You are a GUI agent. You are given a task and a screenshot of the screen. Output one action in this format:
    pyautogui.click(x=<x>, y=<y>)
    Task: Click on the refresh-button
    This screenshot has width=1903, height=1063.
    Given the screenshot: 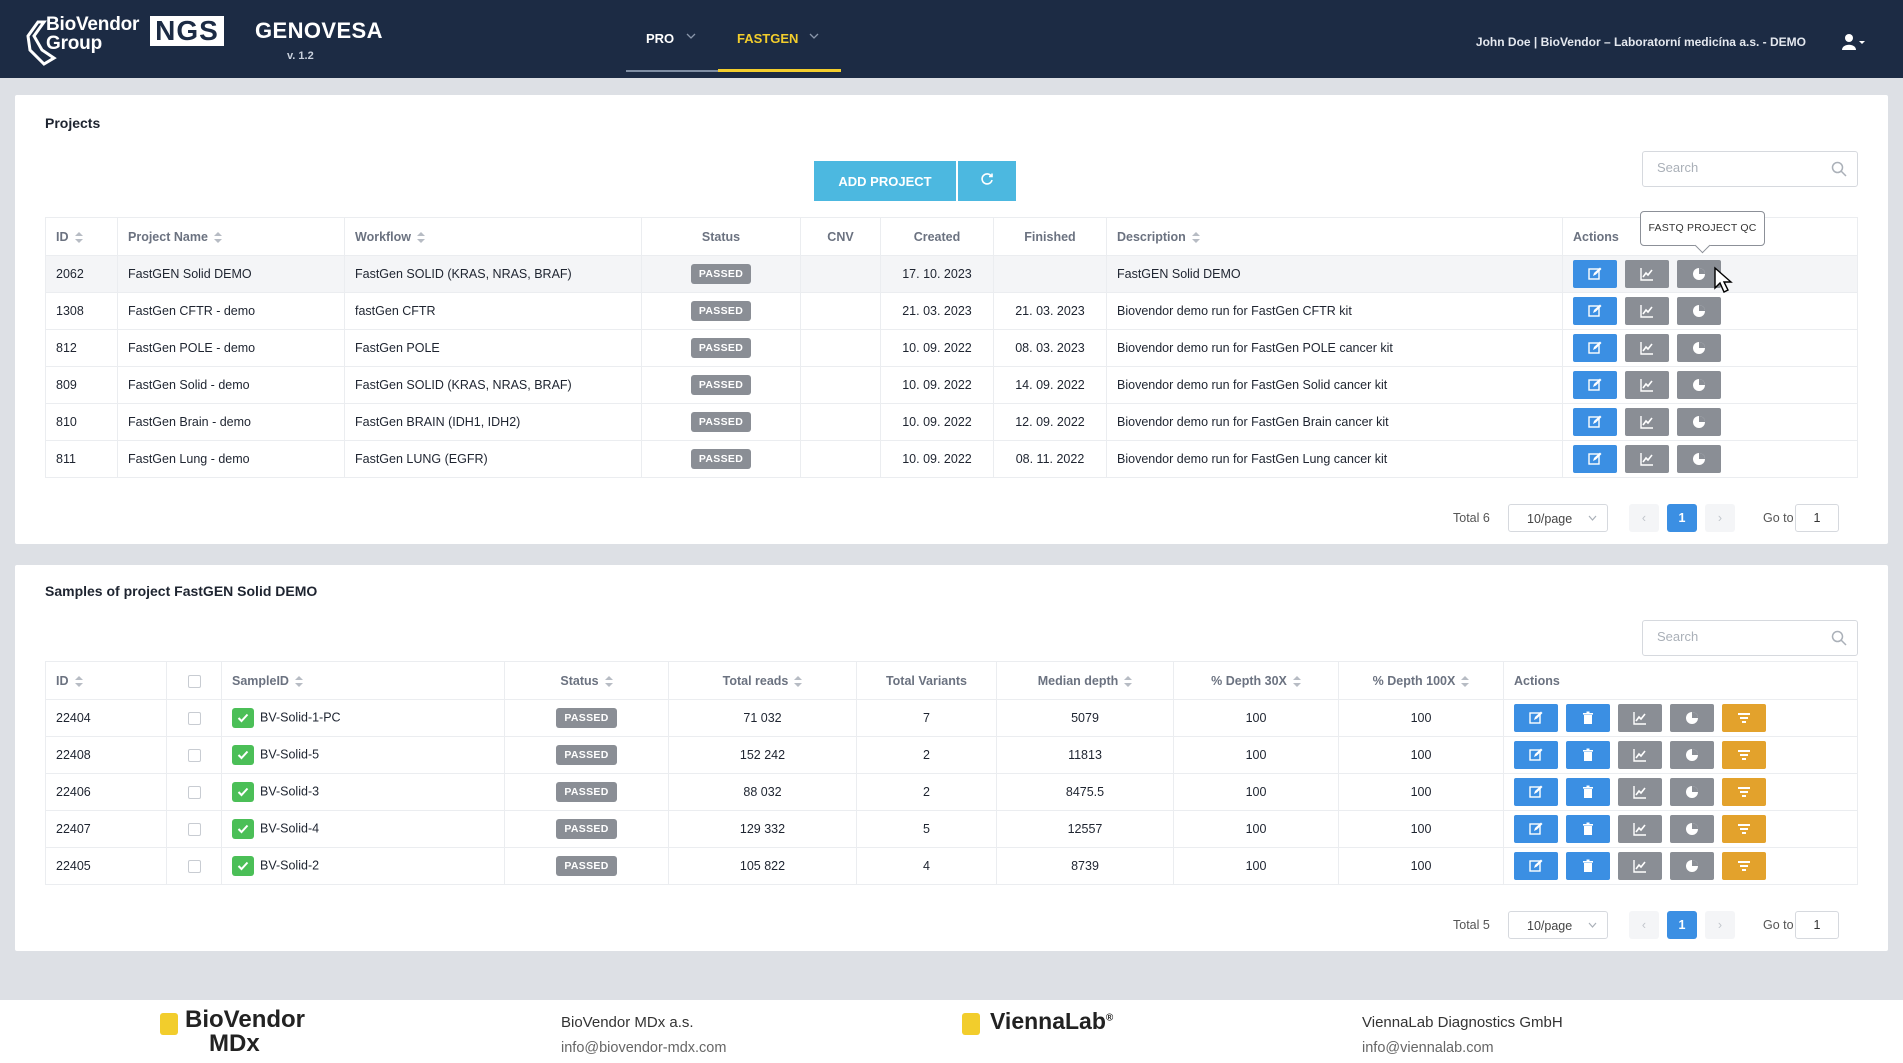 What is the action you would take?
    pyautogui.click(x=987, y=181)
    